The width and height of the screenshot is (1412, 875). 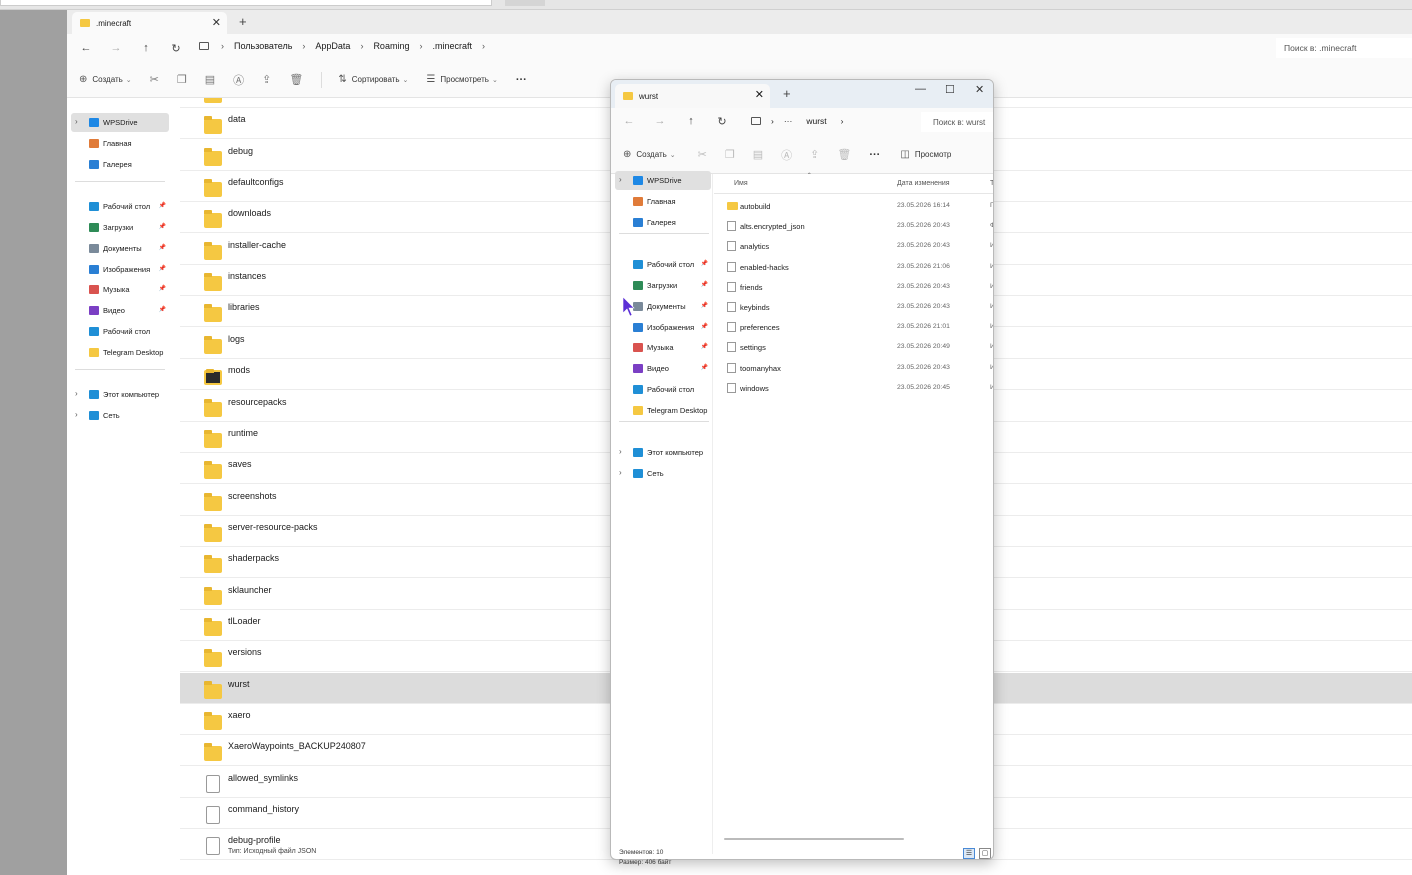 What do you see at coordinates (759, 94) in the screenshot?
I see `close-icon: ✕` at bounding box center [759, 94].